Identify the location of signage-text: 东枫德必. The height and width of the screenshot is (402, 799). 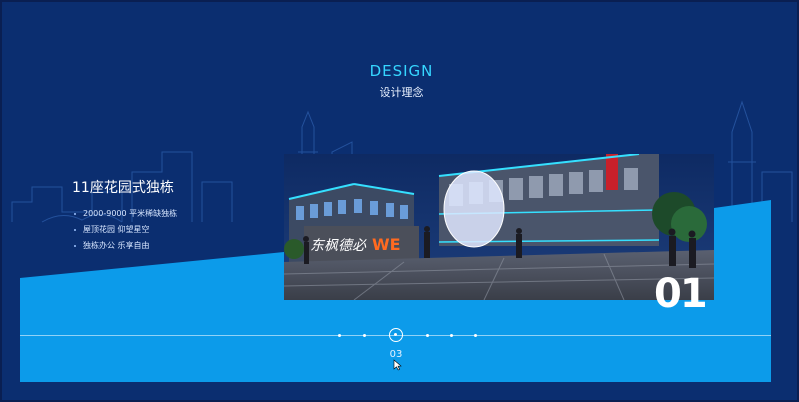
(338, 246).